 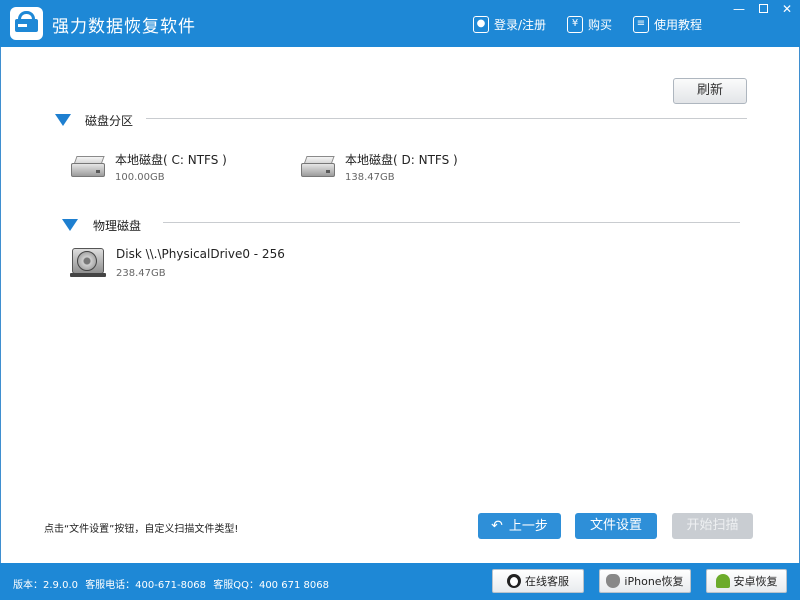 What do you see at coordinates (400, 225) in the screenshot?
I see `physical-section-header: 物理磁盘` at bounding box center [400, 225].